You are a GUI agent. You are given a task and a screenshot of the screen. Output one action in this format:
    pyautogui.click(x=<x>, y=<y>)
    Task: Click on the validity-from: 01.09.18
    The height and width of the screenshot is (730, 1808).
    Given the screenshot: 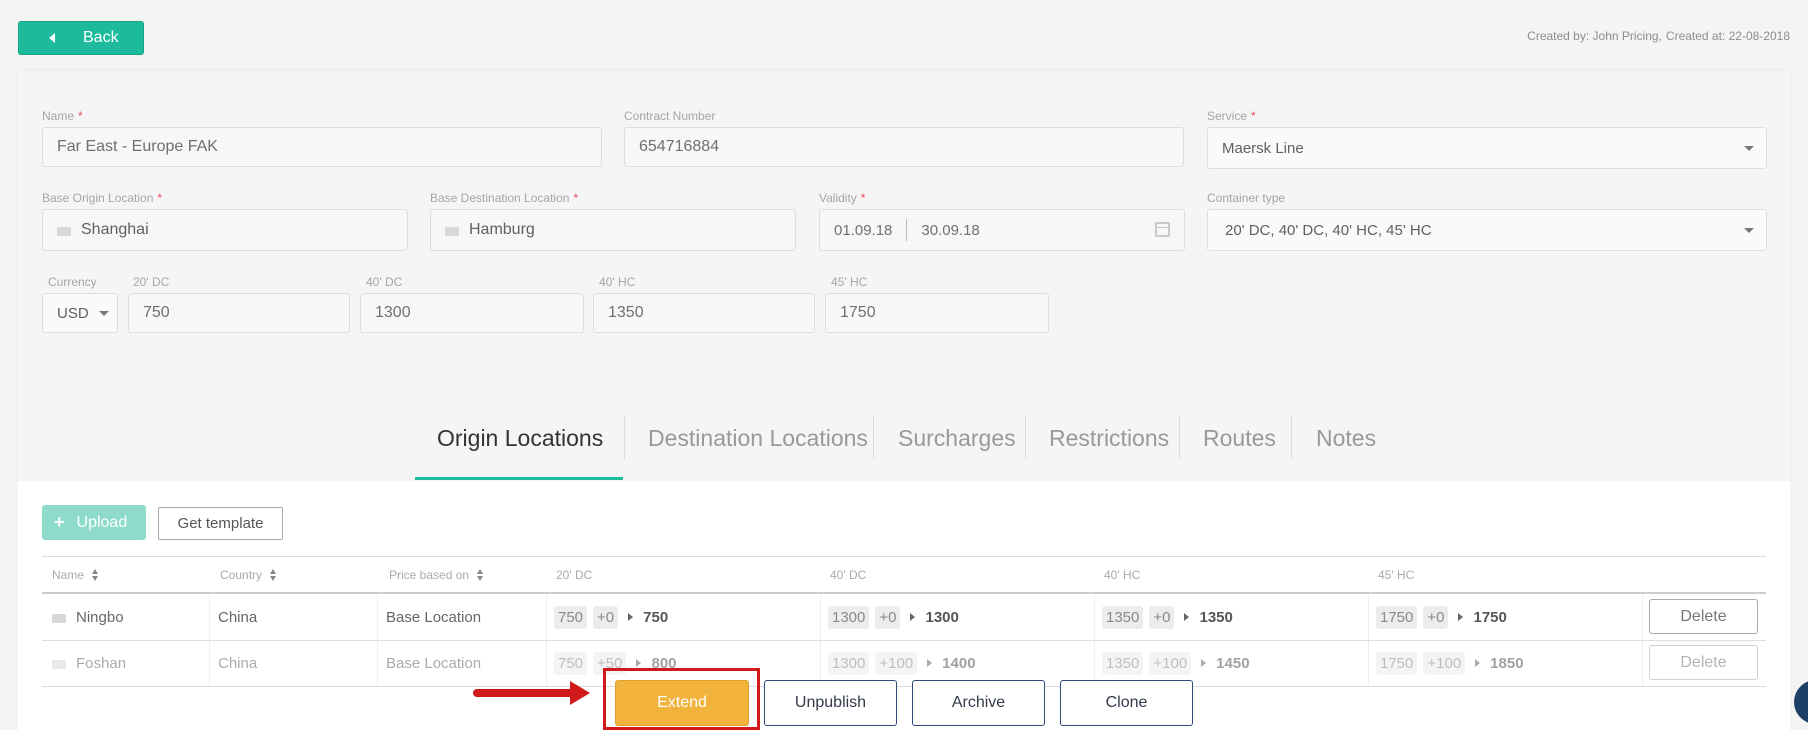 What is the action you would take?
    pyautogui.click(x=863, y=230)
    